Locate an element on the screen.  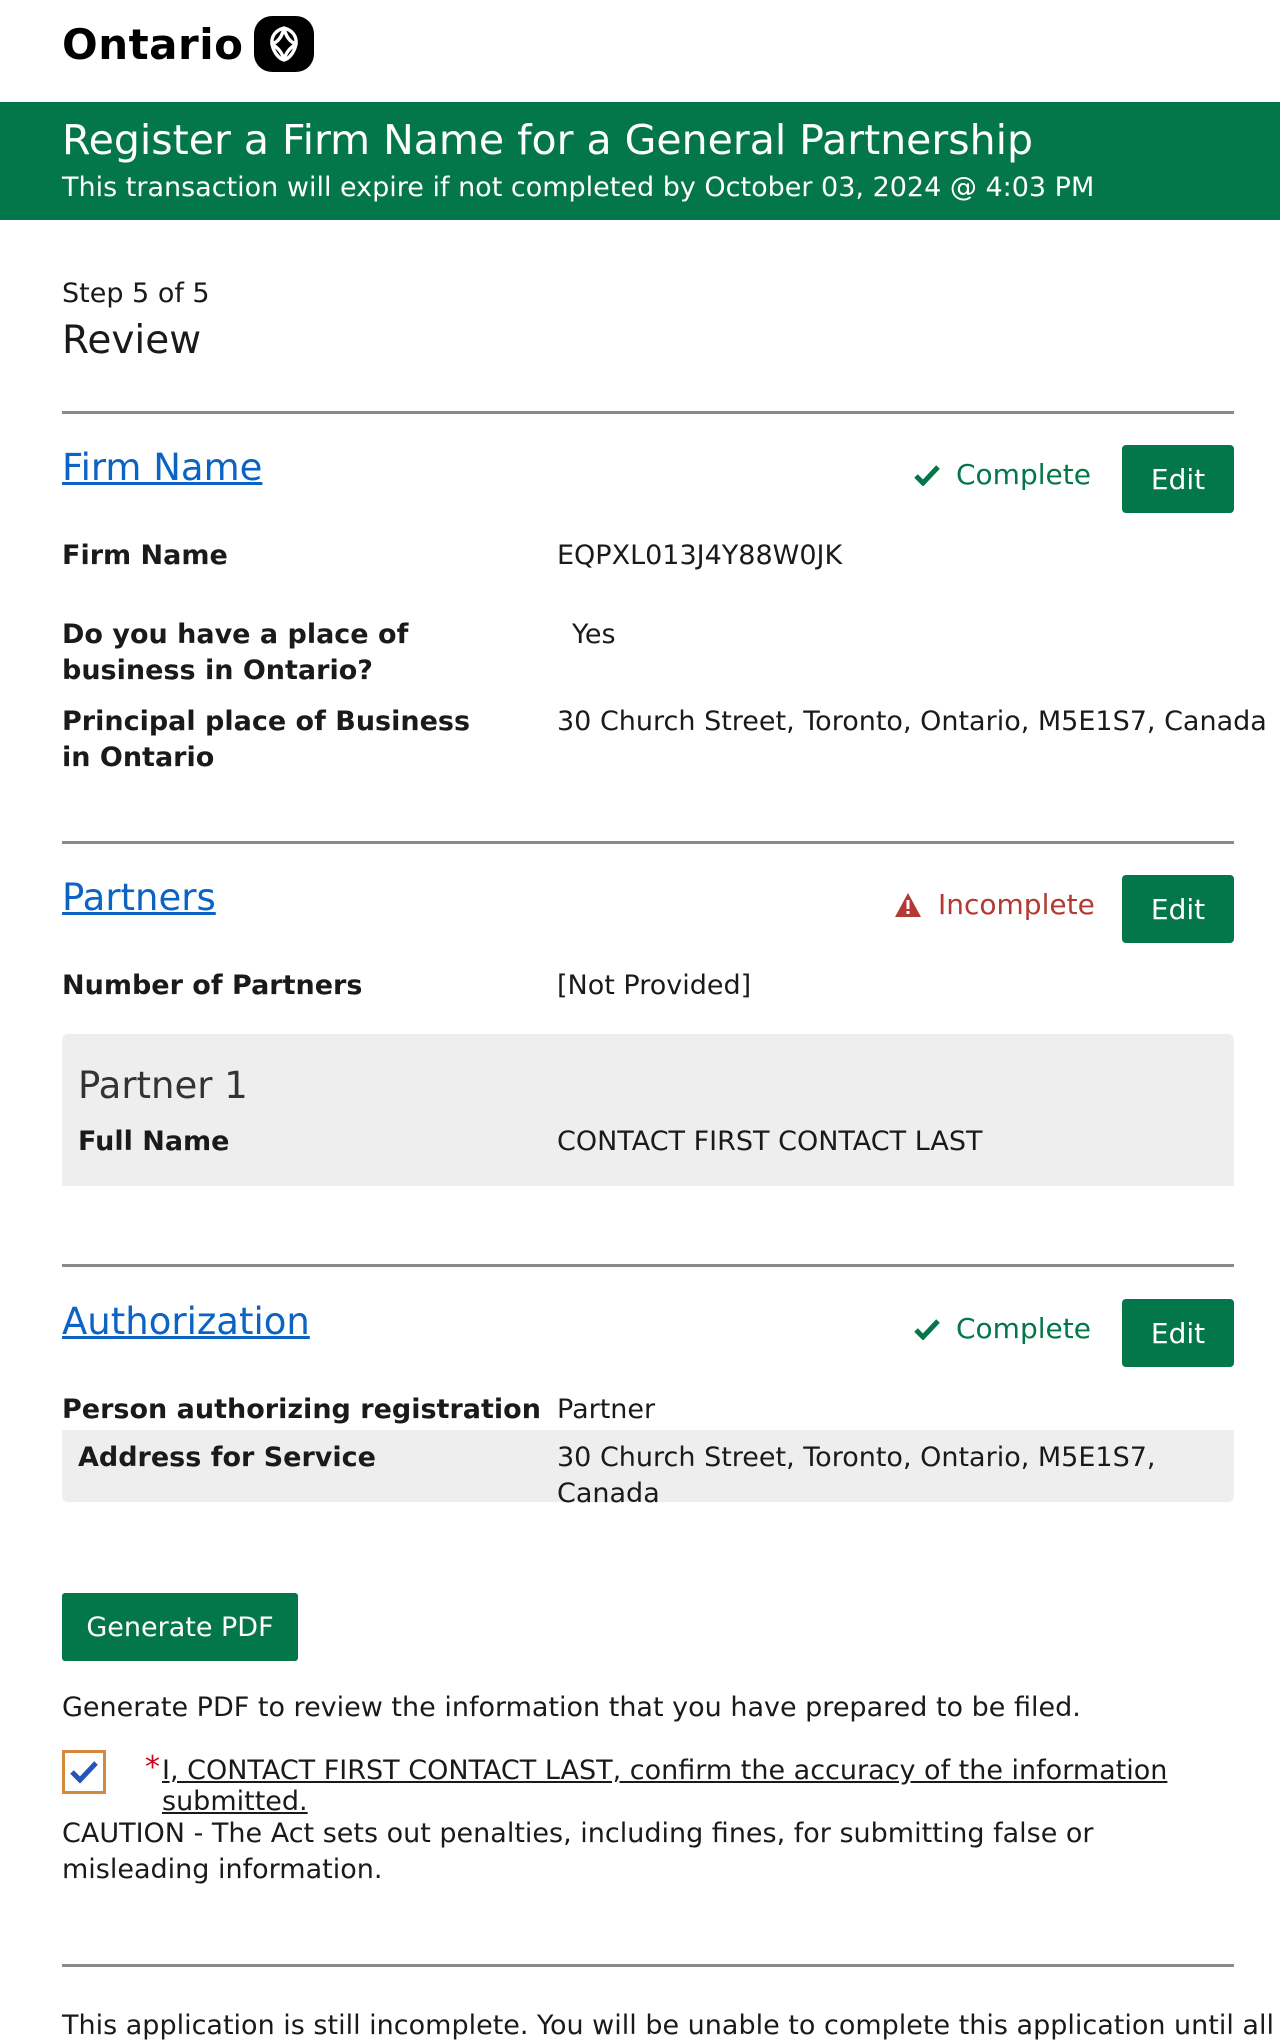
firm-name-value: EQPXL013J4Y88W0JK is located at coordinates (700, 555).